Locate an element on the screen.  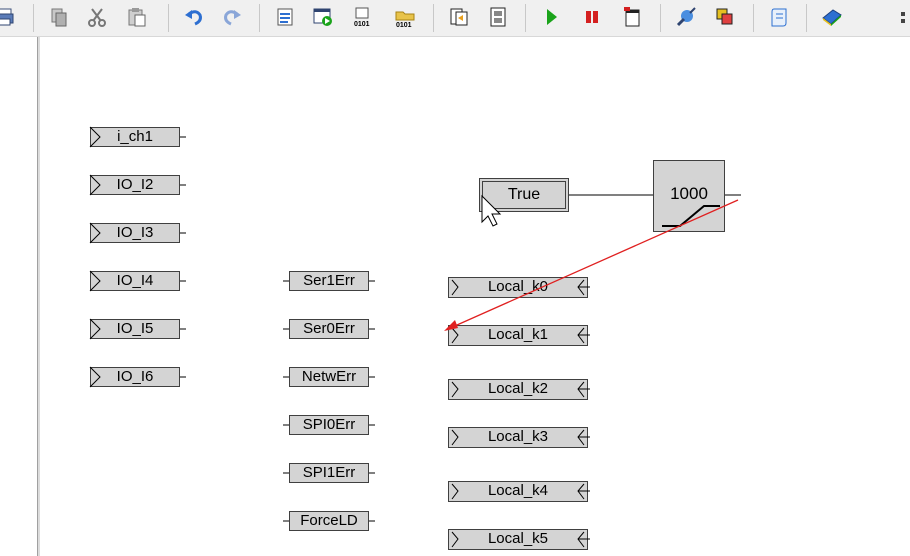
diagram-overlay is located at coordinates (592, 262).